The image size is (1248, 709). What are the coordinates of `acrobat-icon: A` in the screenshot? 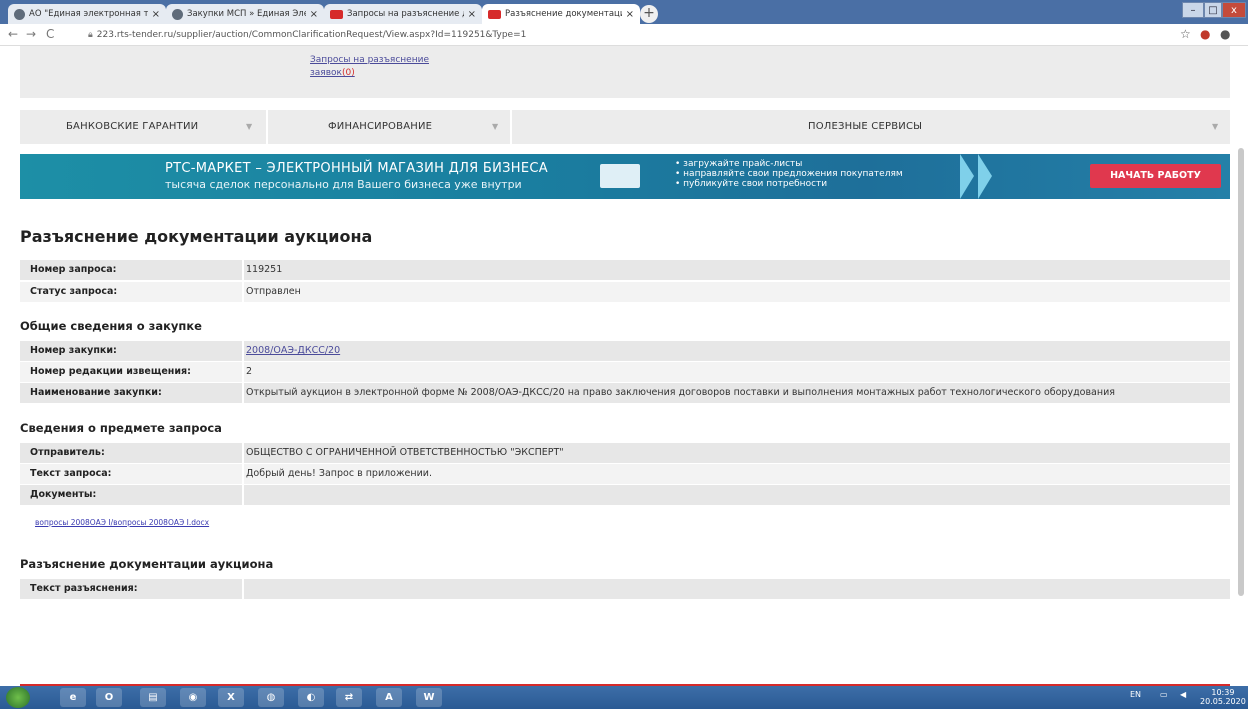 It's located at (389, 697).